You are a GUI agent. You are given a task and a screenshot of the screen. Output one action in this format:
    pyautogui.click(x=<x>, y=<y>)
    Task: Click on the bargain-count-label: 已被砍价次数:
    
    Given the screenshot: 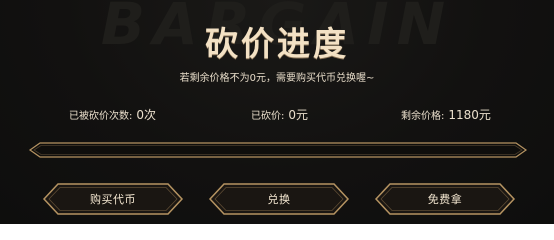 What is the action you would take?
    pyautogui.click(x=101, y=116)
    